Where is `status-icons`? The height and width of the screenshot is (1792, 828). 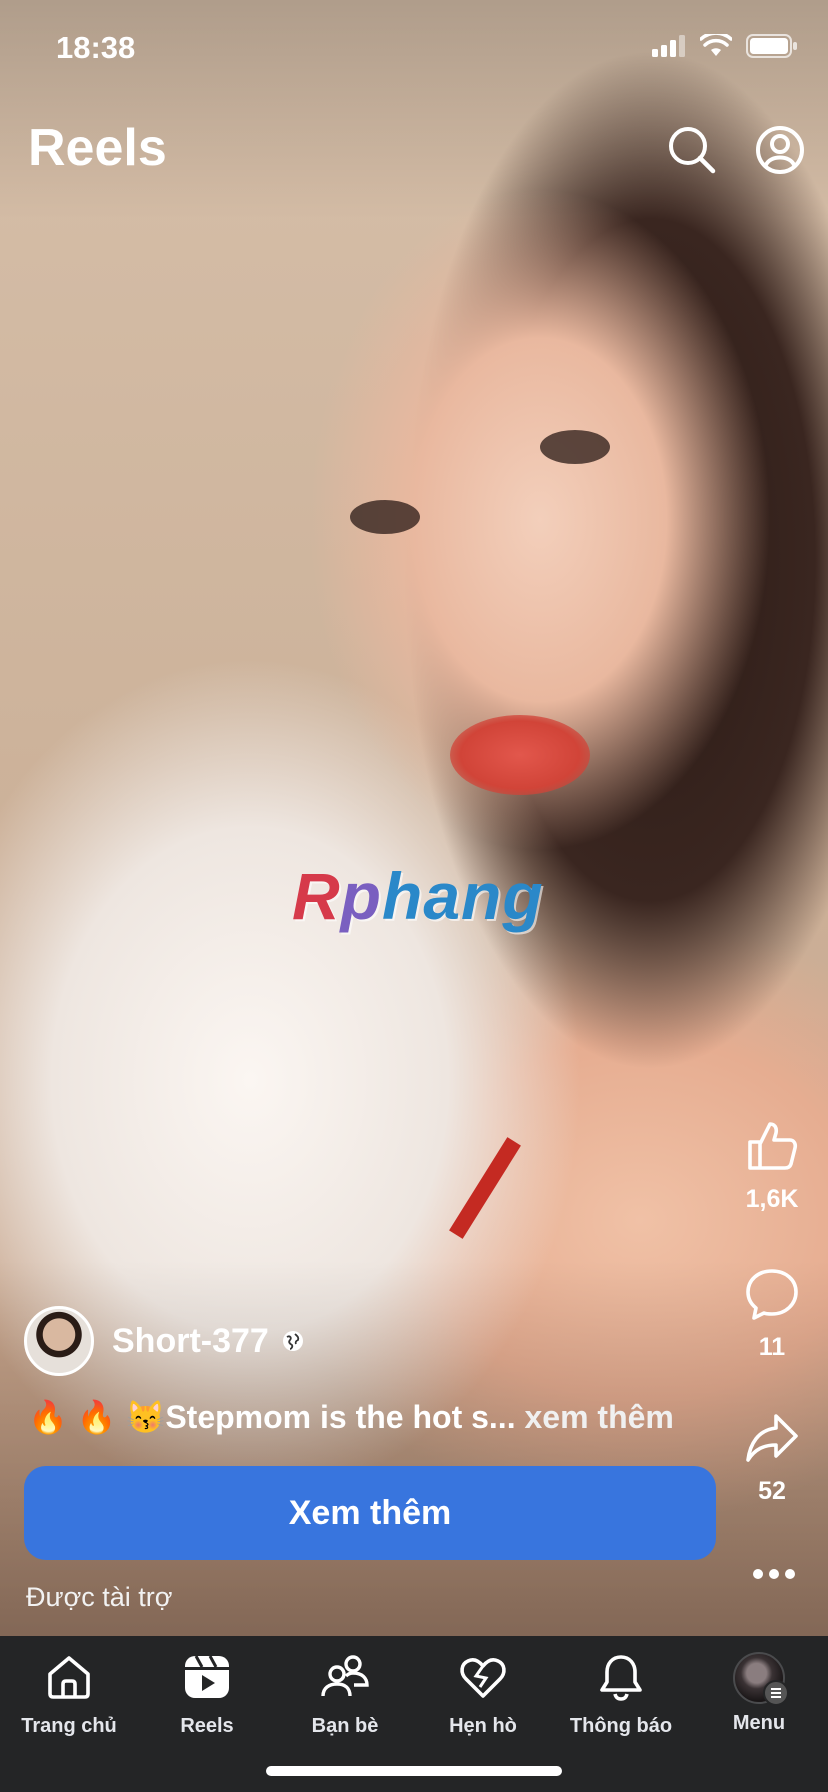
status-icons is located at coordinates (725, 46).